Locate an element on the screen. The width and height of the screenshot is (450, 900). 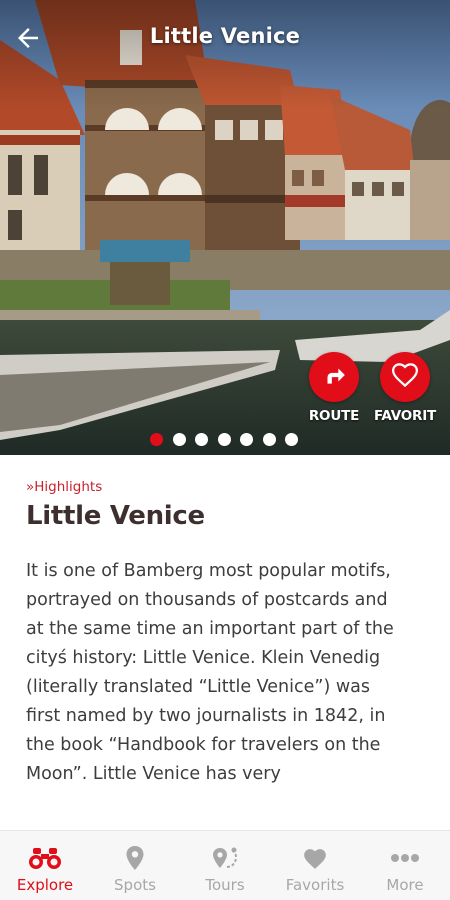
nav-item-spots: Spots is located at coordinates (135, 865).